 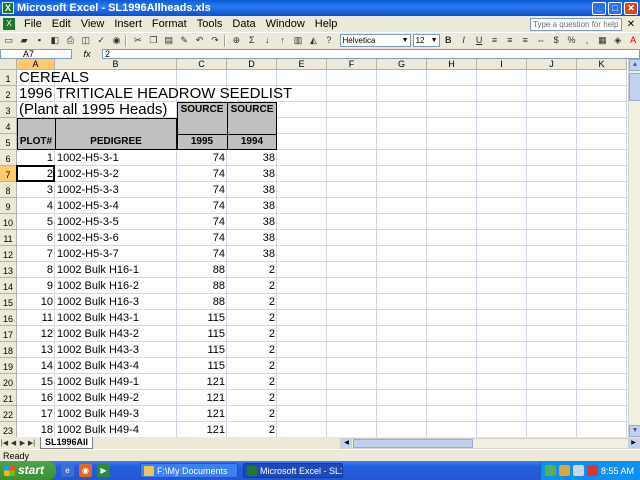 What do you see at coordinates (36, 222) in the screenshot?
I see `cell-plot: 5` at bounding box center [36, 222].